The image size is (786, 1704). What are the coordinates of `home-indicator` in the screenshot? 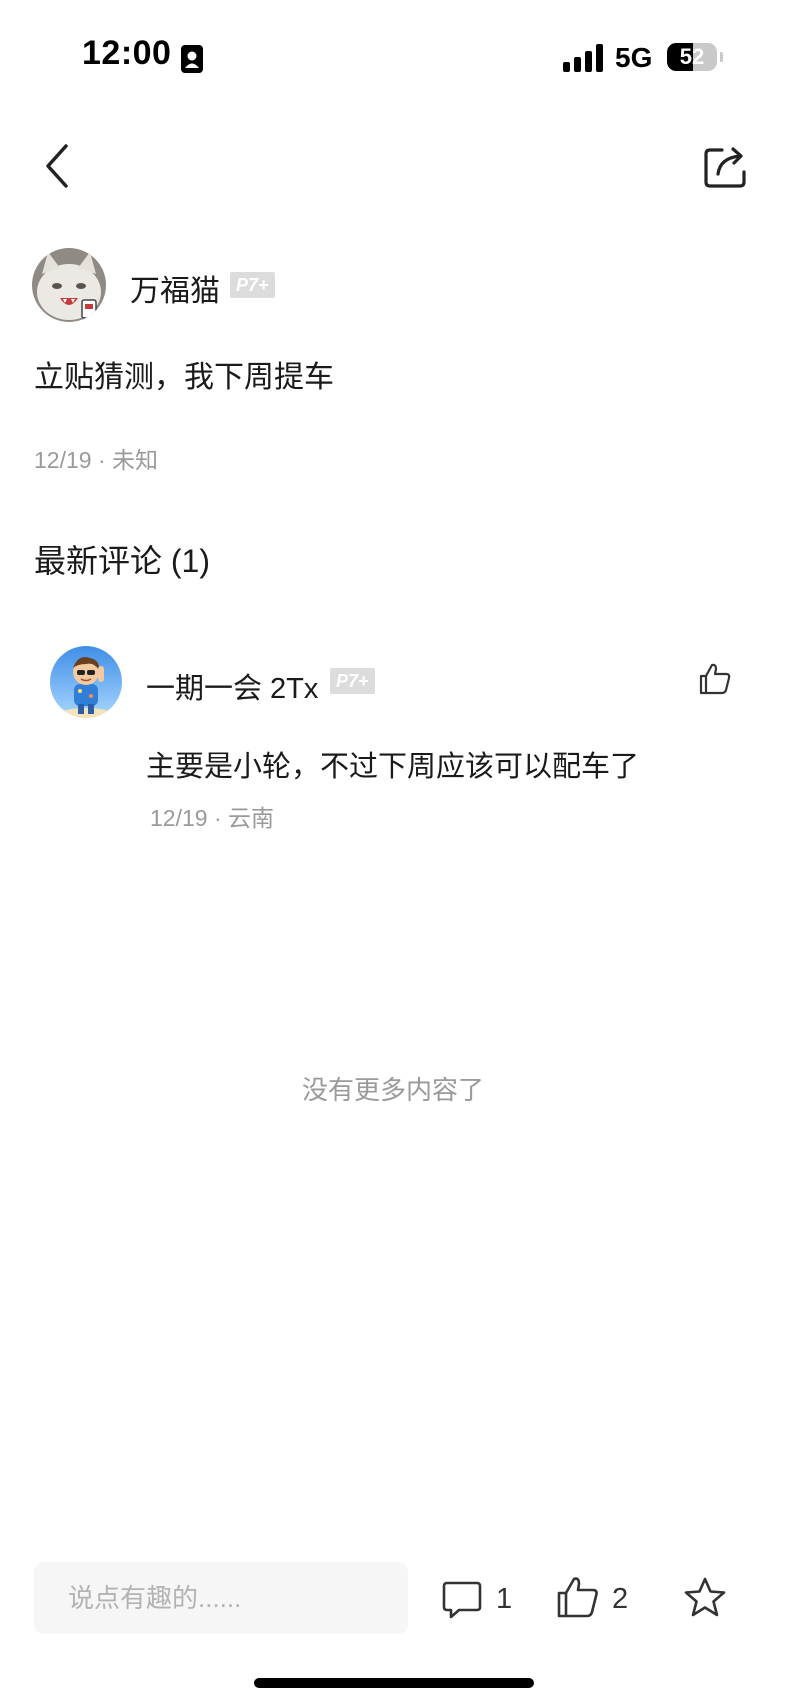 It's located at (394, 1683).